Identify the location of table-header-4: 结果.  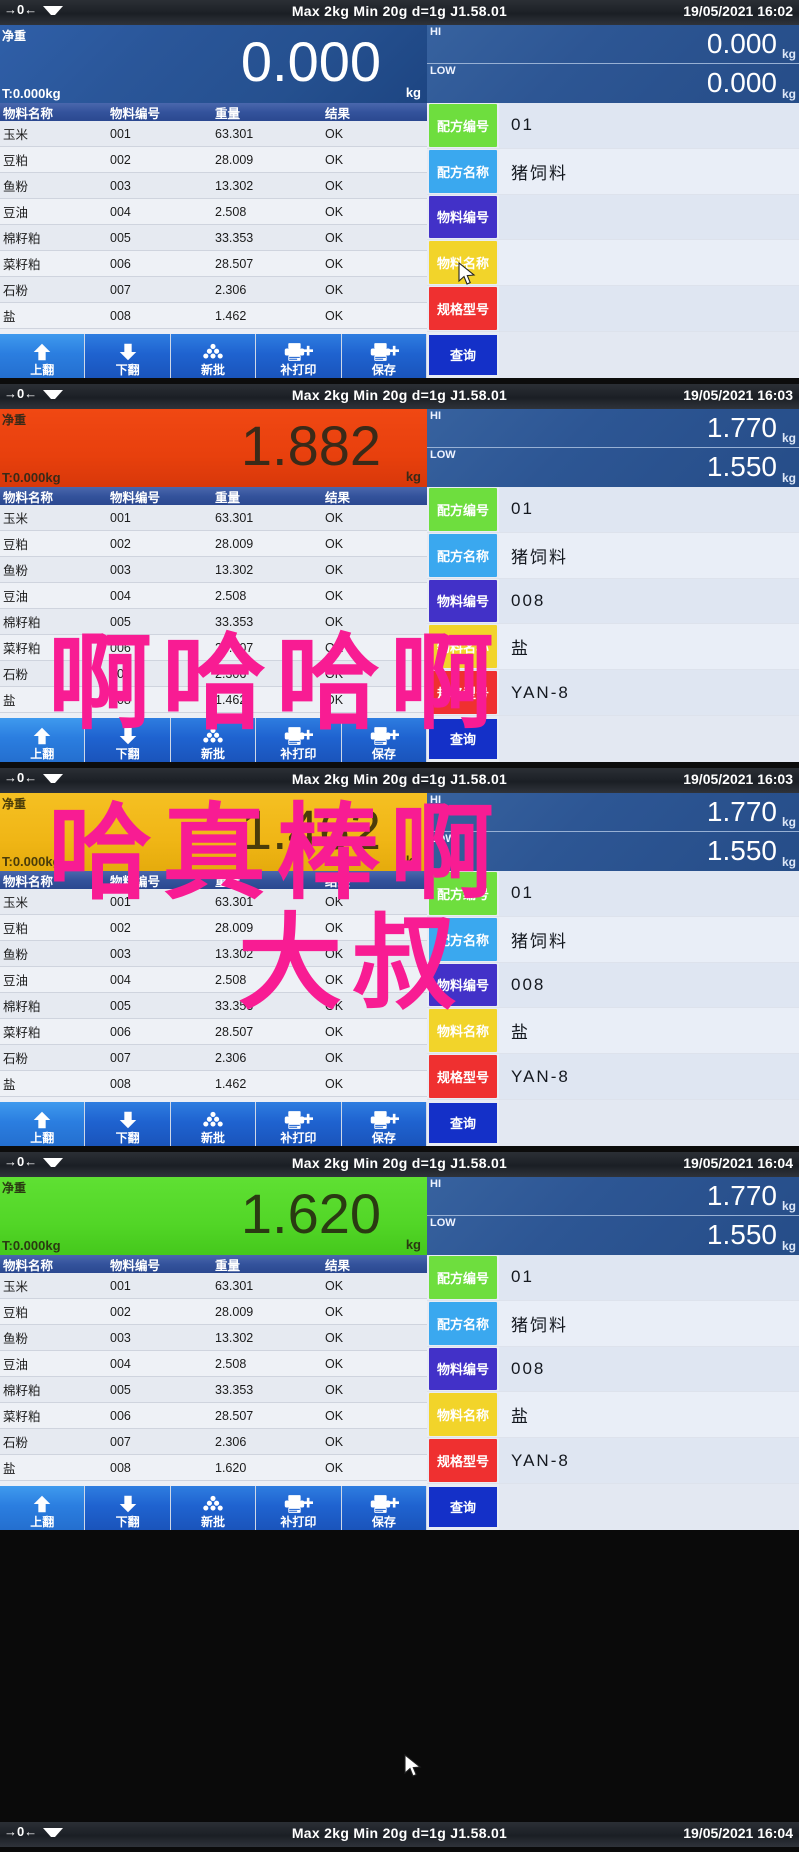
(338, 113).